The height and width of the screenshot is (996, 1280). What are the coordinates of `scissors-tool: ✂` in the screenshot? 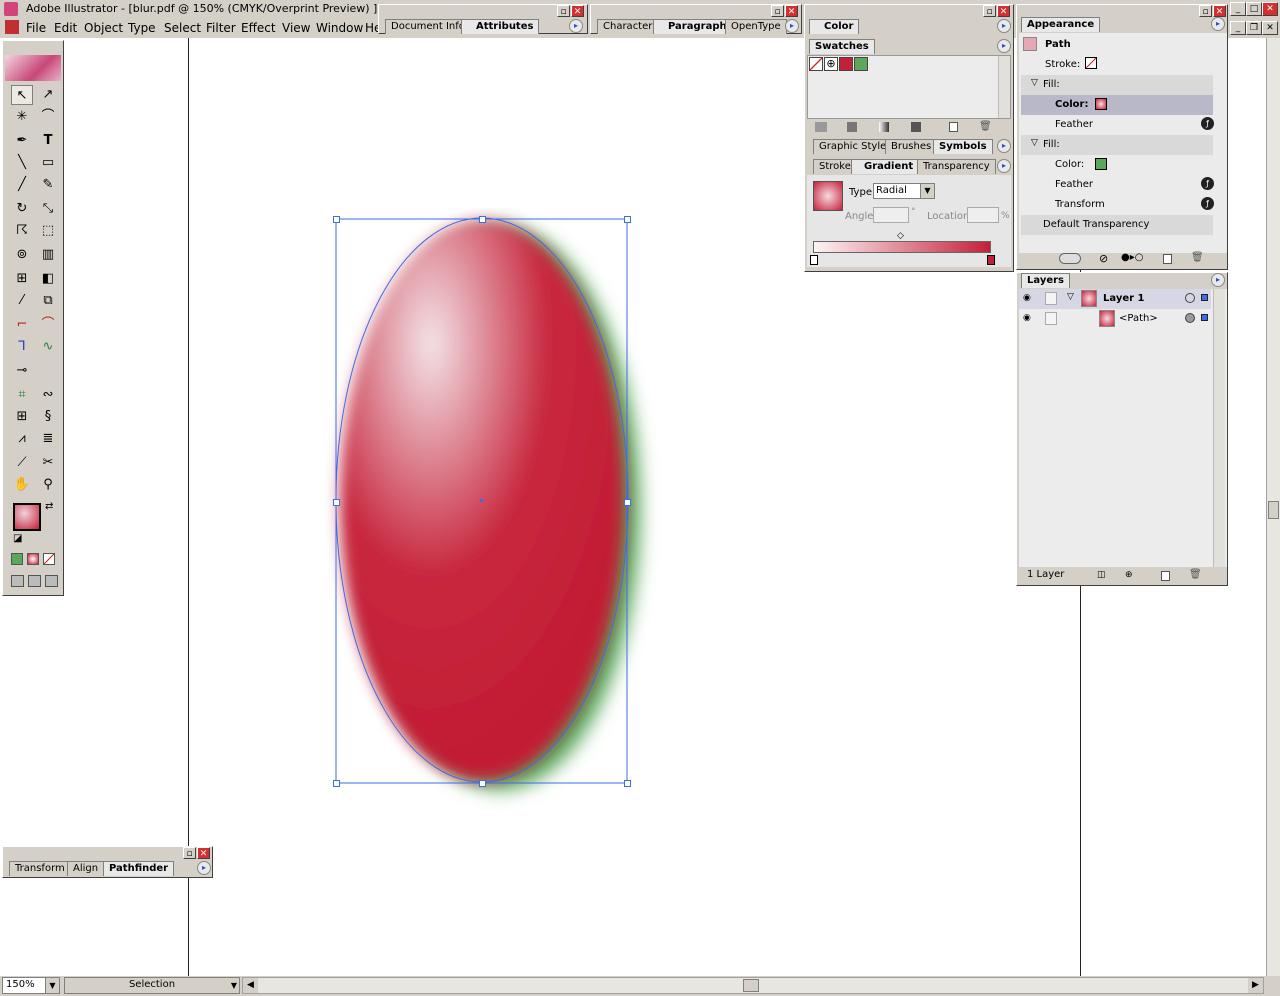 It's located at (48, 463).